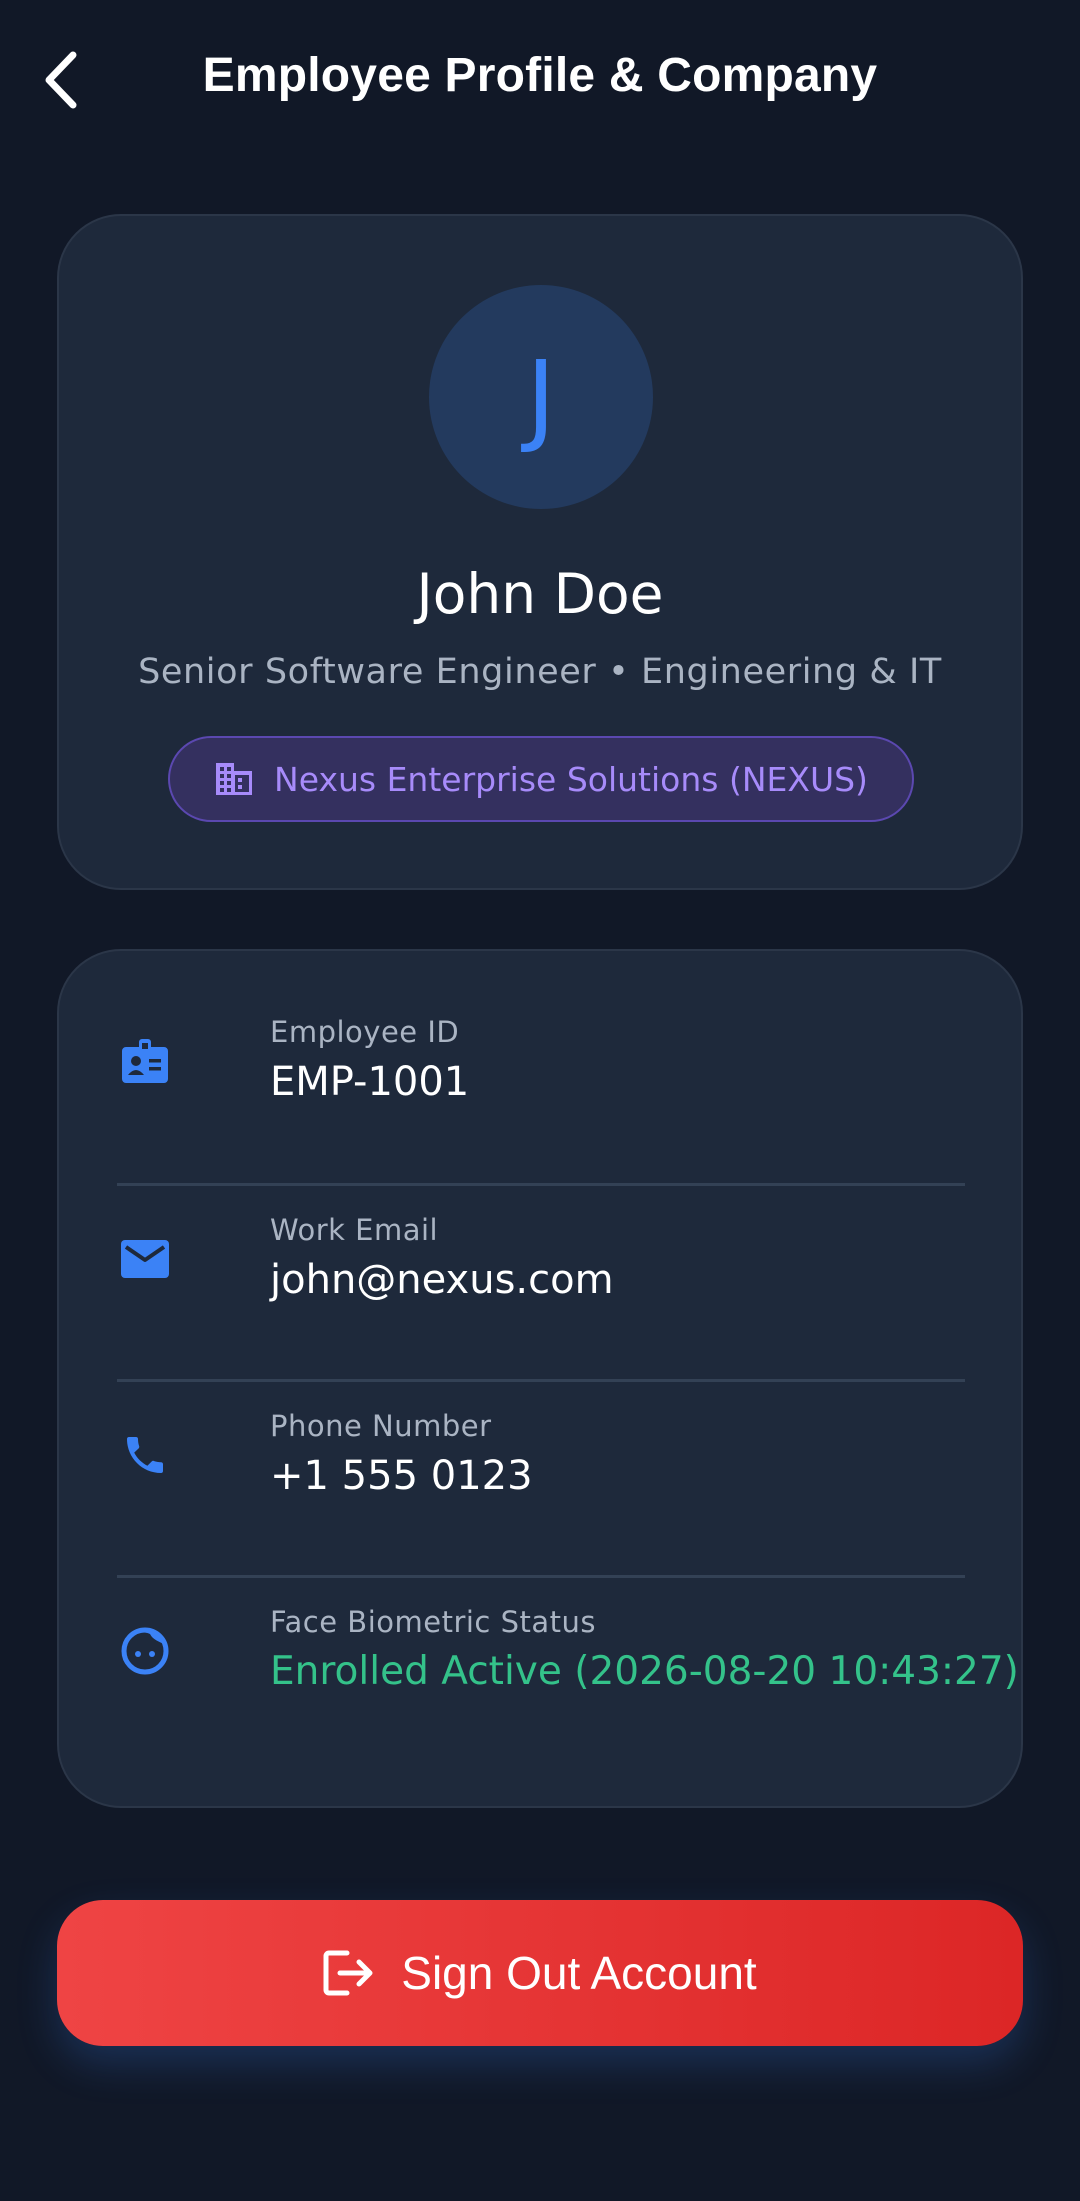 This screenshot has width=1080, height=2201. I want to click on id-badge-icon, so click(145, 1061).